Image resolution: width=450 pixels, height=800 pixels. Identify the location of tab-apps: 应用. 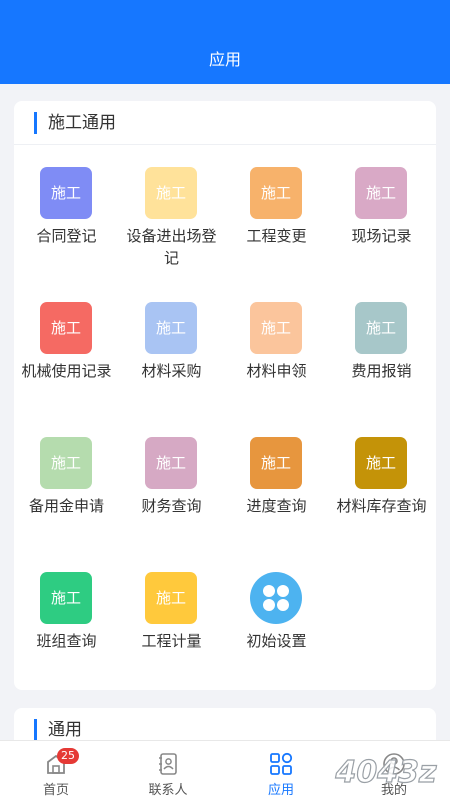
(281, 770).